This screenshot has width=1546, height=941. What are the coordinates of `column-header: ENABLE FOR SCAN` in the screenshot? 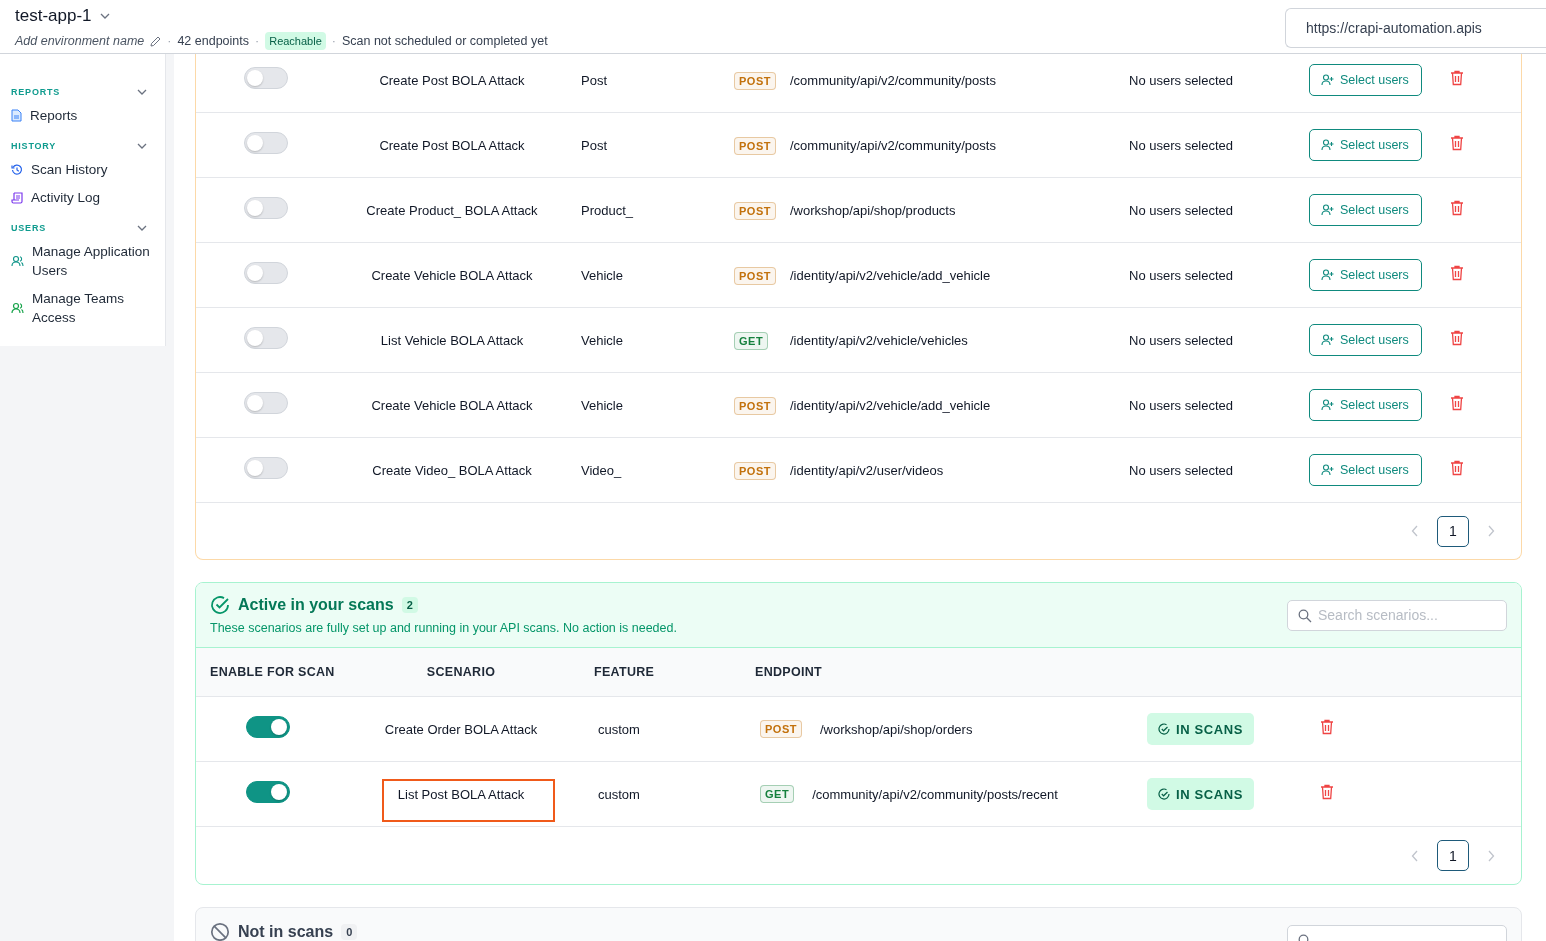 It's located at (272, 672).